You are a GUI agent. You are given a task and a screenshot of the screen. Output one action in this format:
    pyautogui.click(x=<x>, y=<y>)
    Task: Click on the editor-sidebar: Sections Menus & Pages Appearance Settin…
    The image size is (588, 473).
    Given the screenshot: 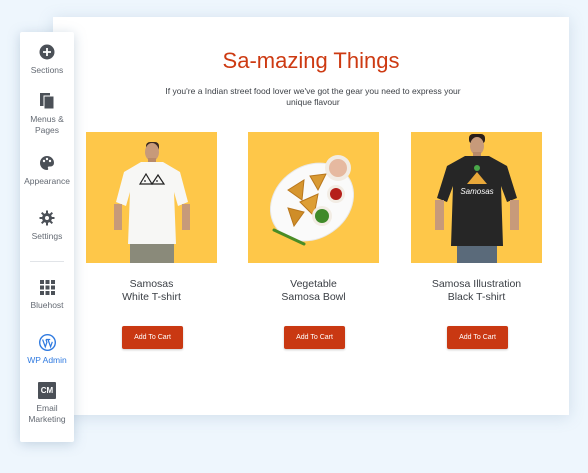 What is the action you would take?
    pyautogui.click(x=47, y=237)
    